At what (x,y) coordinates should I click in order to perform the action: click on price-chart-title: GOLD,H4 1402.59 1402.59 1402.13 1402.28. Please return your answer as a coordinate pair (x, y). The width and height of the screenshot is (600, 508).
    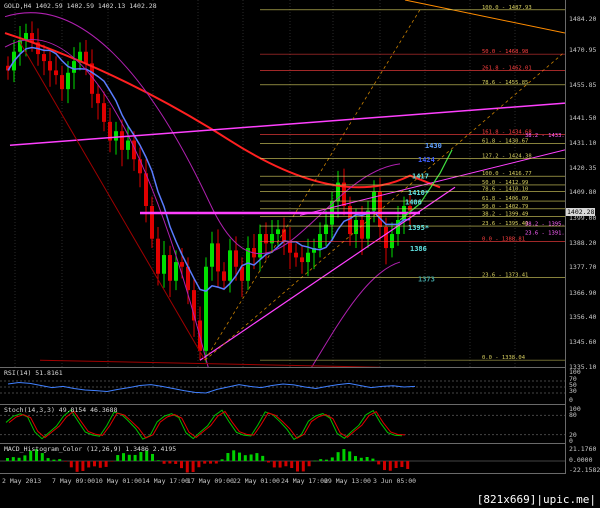
    Looking at the image, I should click on (80, 6).